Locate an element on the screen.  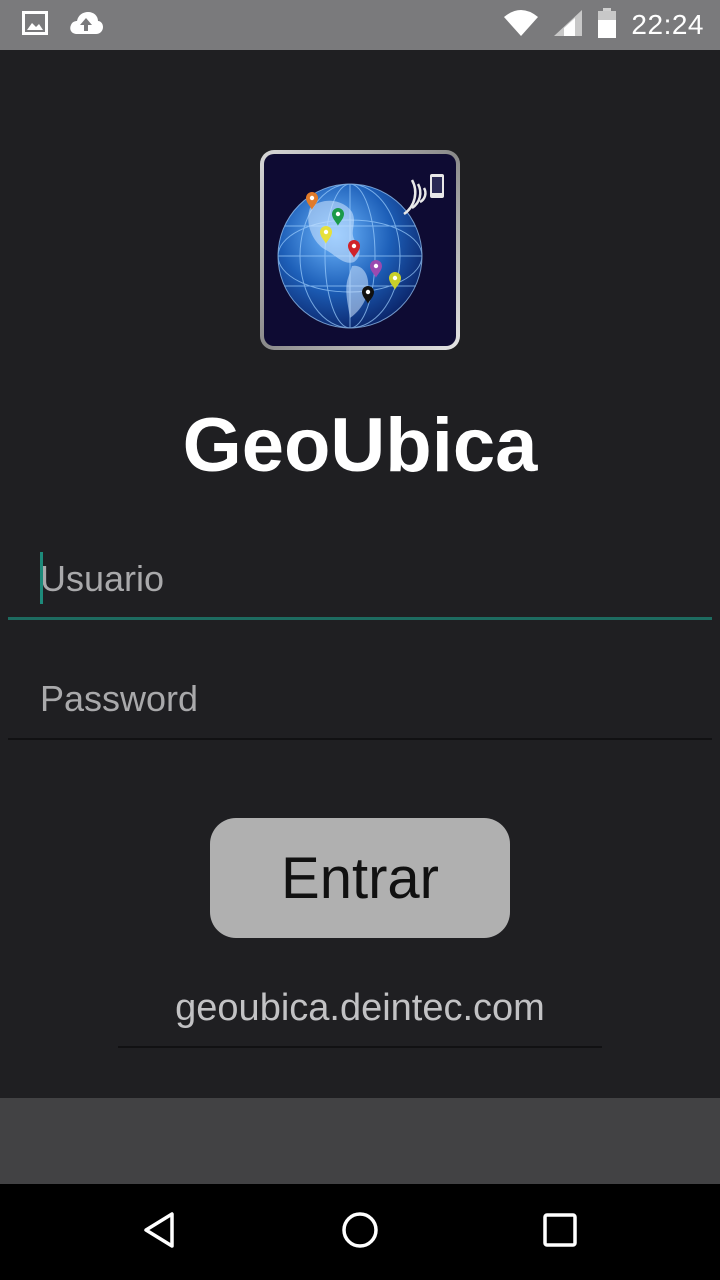
home-button is located at coordinates (360, 1232).